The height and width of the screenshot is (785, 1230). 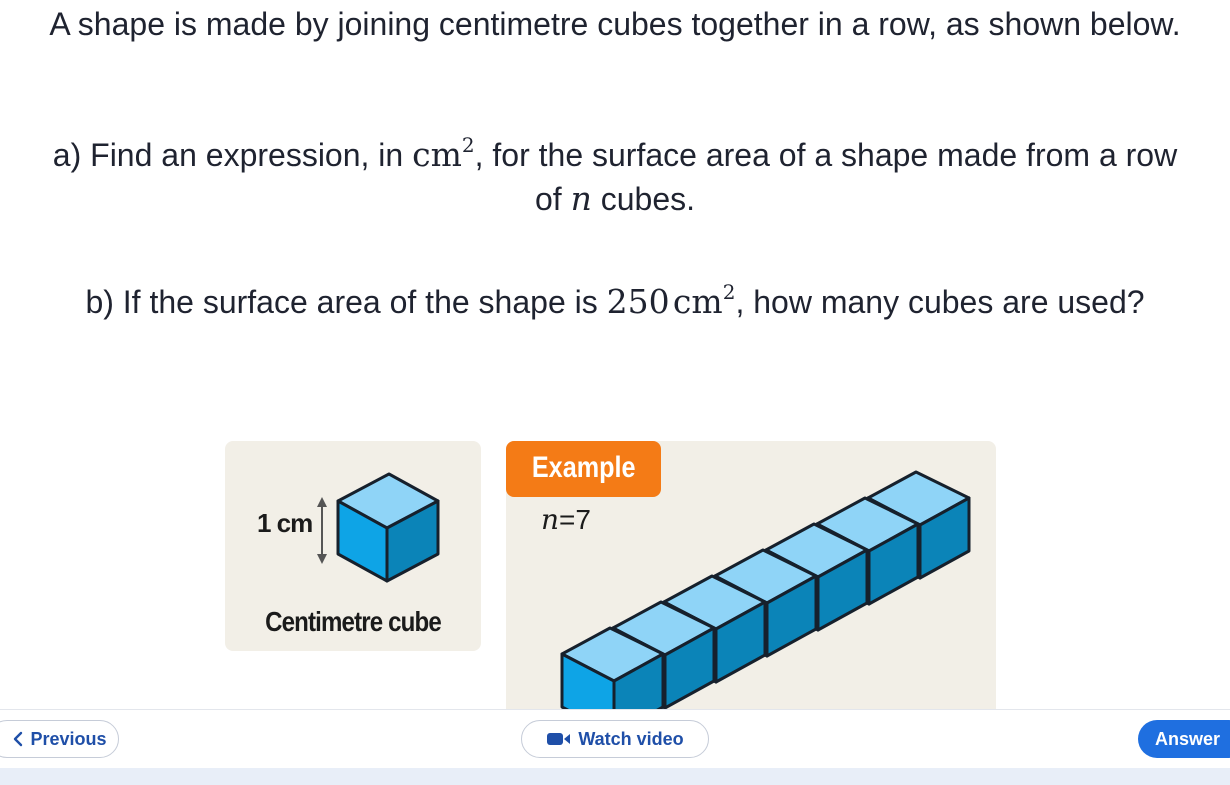 I want to click on watch-video-button: Watch video, so click(x=615, y=739).